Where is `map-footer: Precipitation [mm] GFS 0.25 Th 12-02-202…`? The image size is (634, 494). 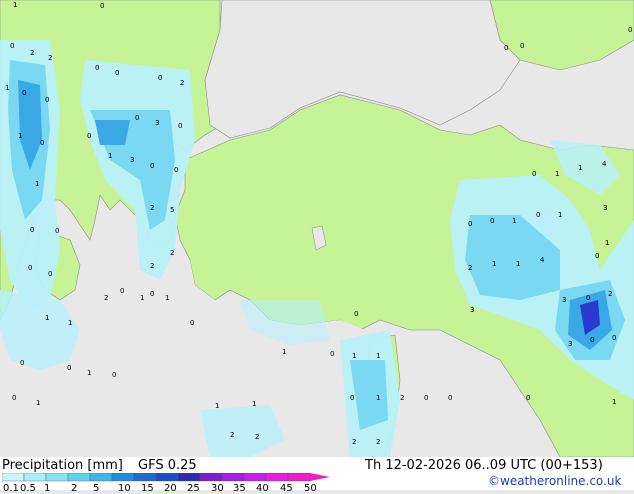 map-footer: Precipitation [mm] GFS 0.25 Th 12-02-202… is located at coordinates (317, 475).